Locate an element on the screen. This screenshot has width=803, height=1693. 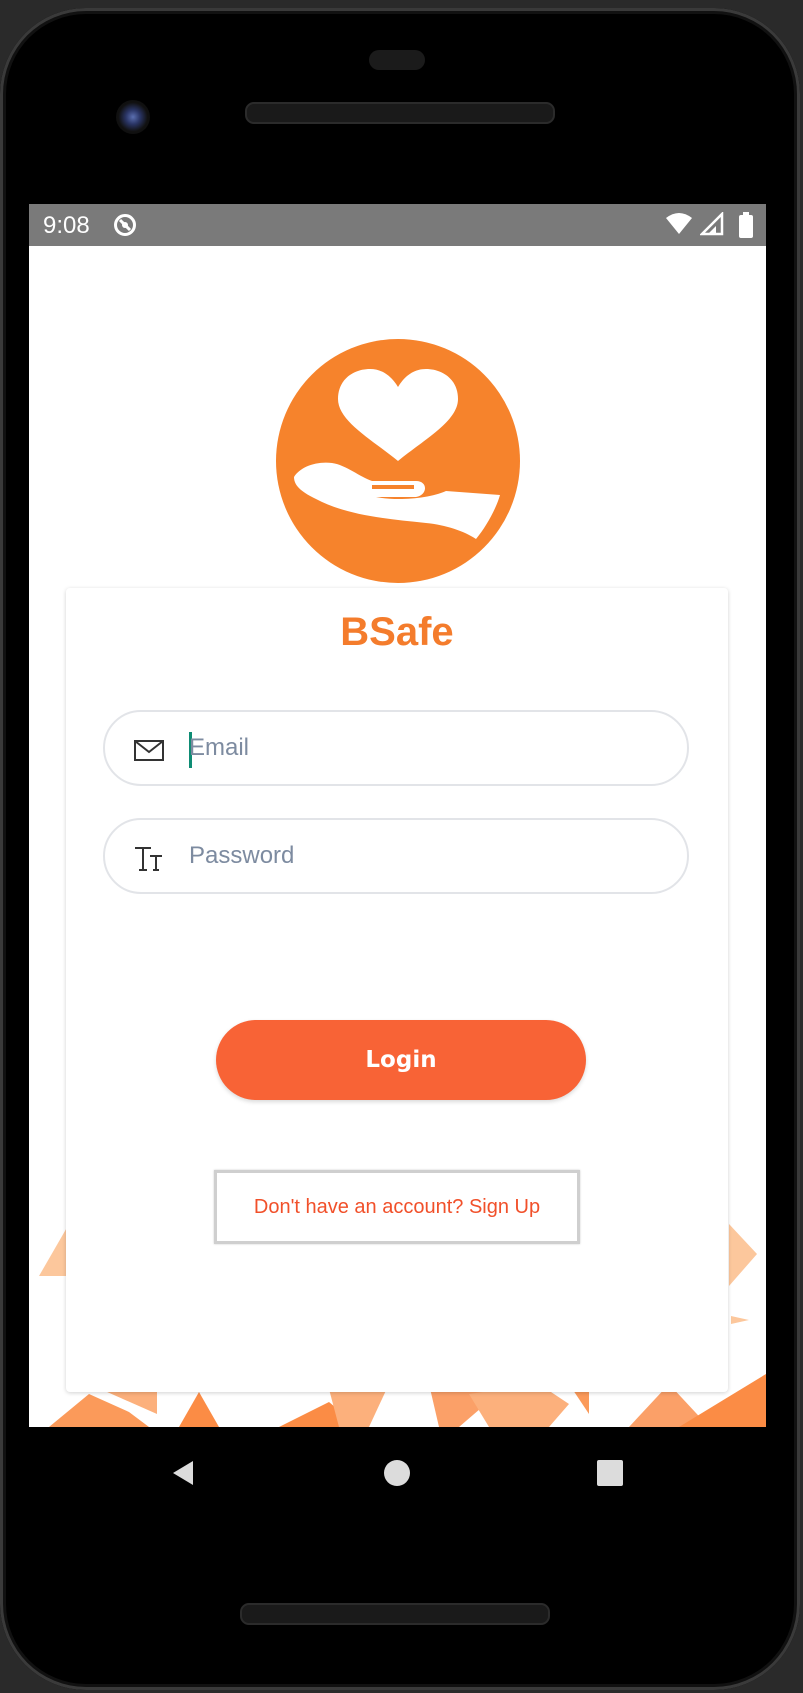
email-input is located at coordinates (424, 748).